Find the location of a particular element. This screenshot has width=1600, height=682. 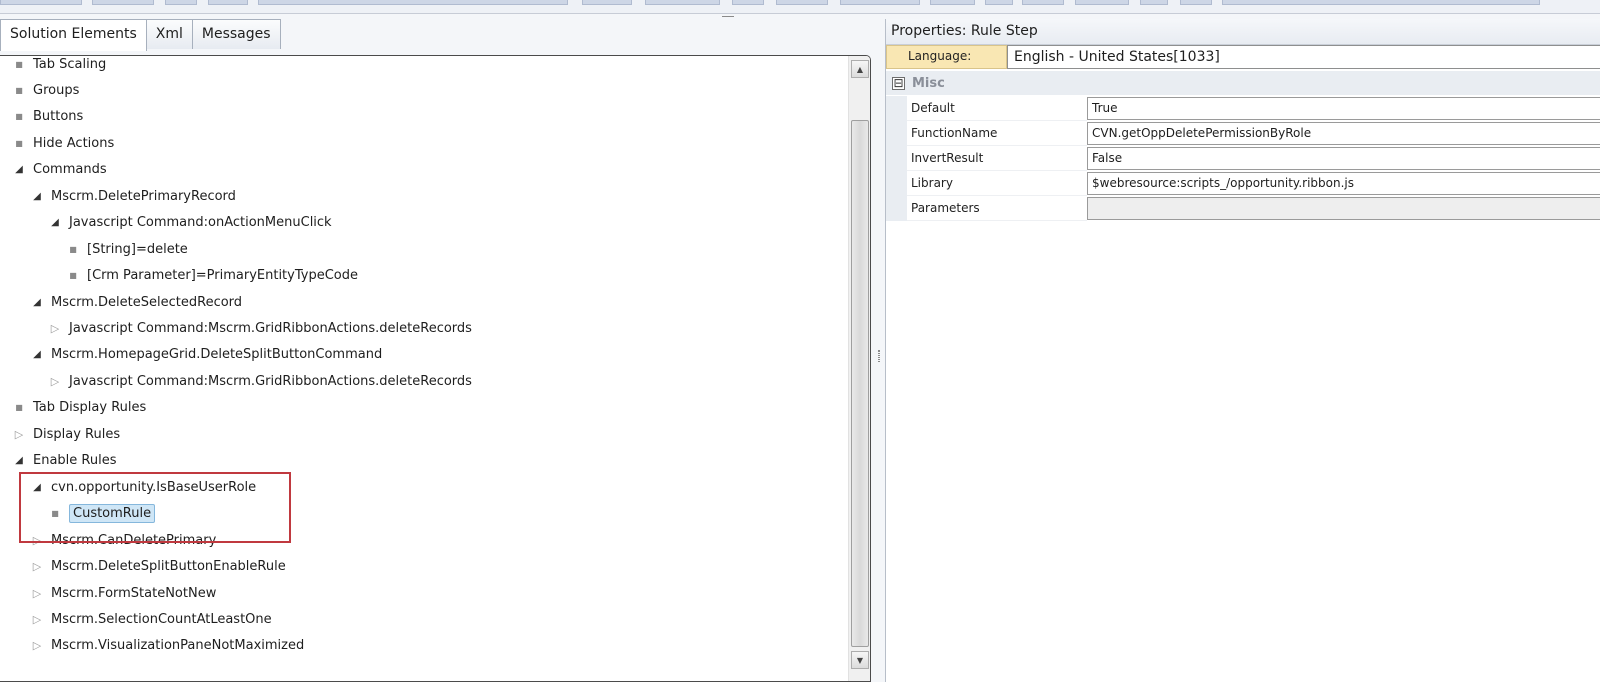

tab-solution-elements: Solution Elements is located at coordinates (73, 35).